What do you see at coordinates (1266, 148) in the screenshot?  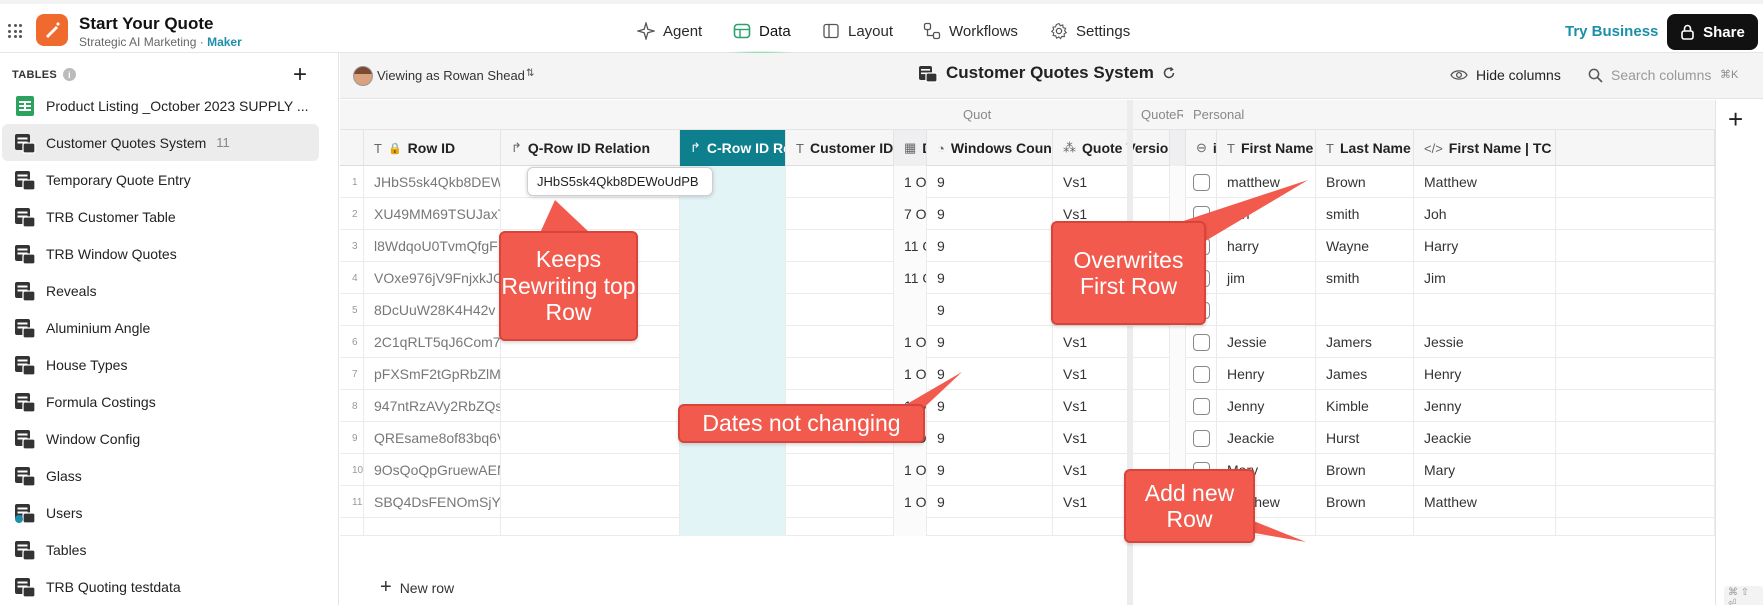 I see `column-header-first-name: T First Name` at bounding box center [1266, 148].